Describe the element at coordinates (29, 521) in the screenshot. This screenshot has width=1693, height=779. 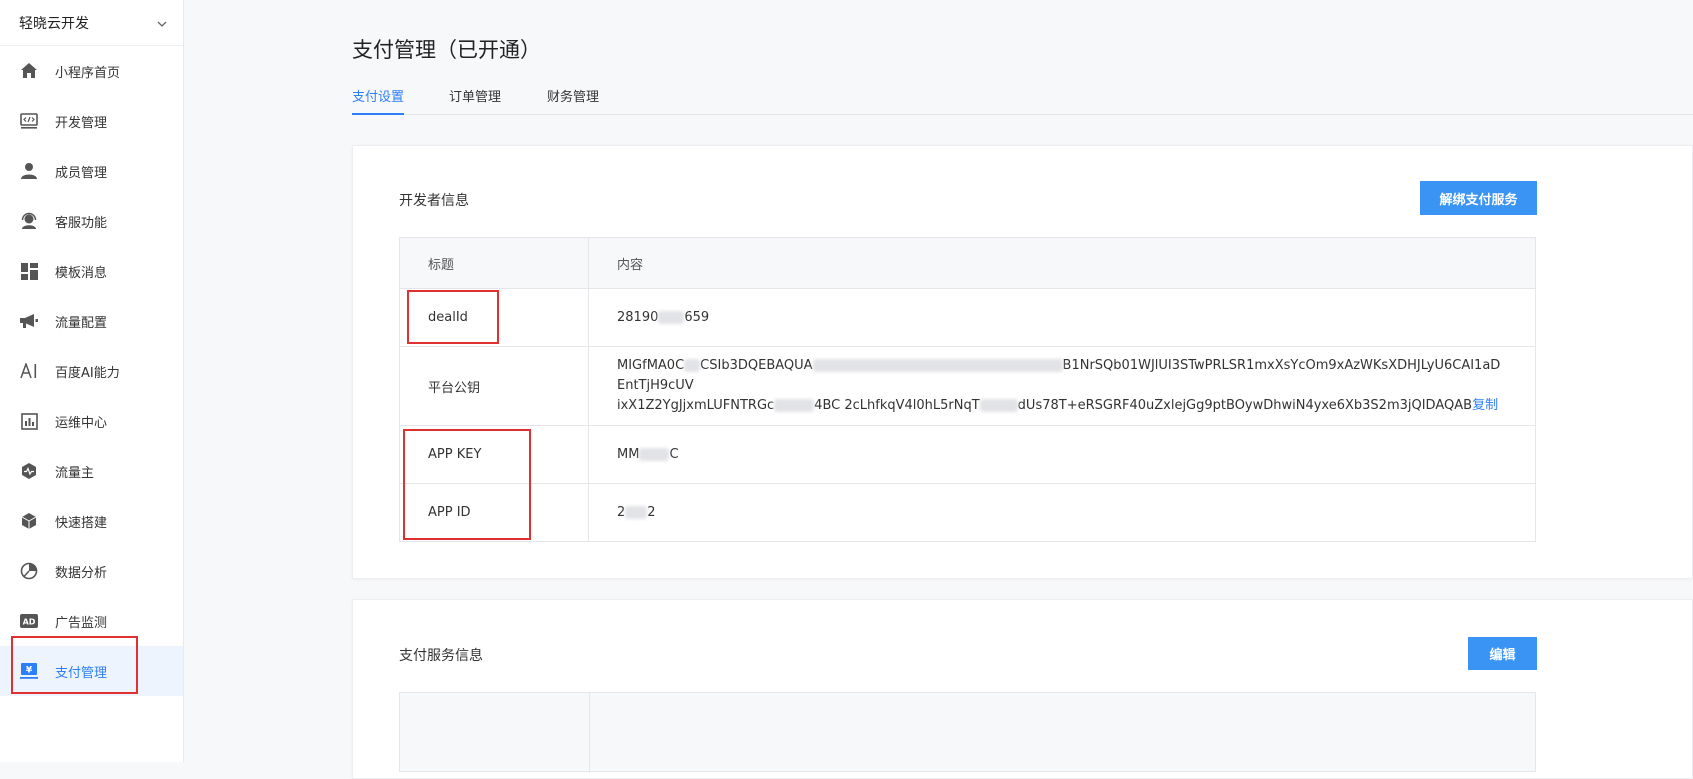
I see `cube-icon` at that location.